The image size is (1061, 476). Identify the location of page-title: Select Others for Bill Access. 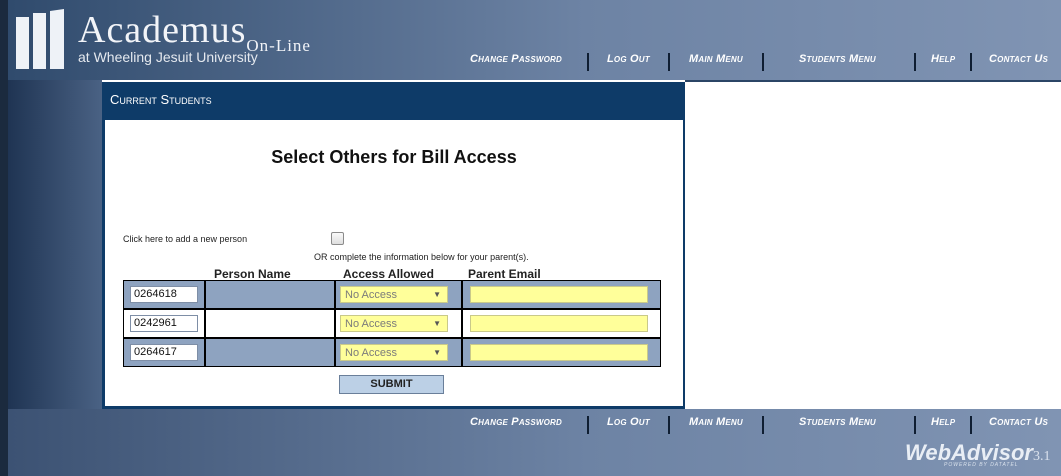
(394, 157).